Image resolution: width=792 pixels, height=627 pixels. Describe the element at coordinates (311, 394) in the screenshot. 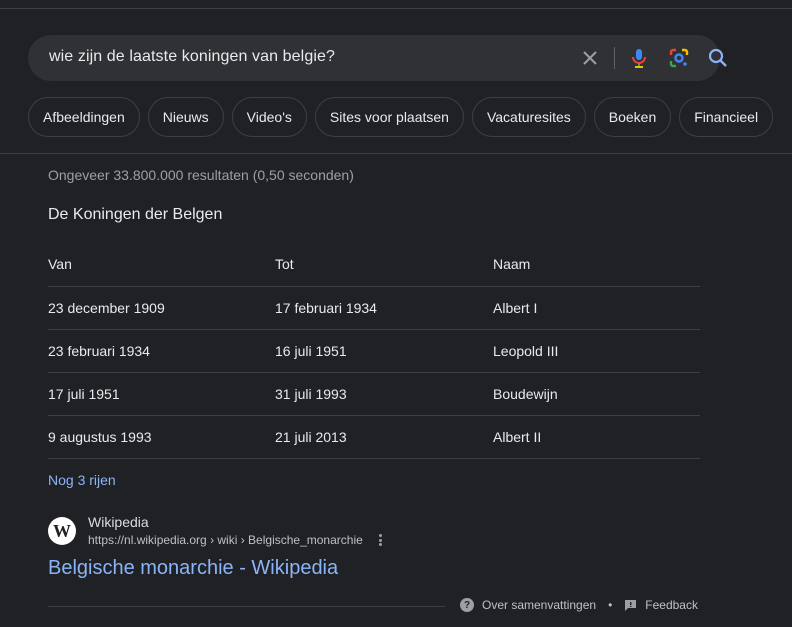

I see `table-cell: 31 juli 1993` at that location.